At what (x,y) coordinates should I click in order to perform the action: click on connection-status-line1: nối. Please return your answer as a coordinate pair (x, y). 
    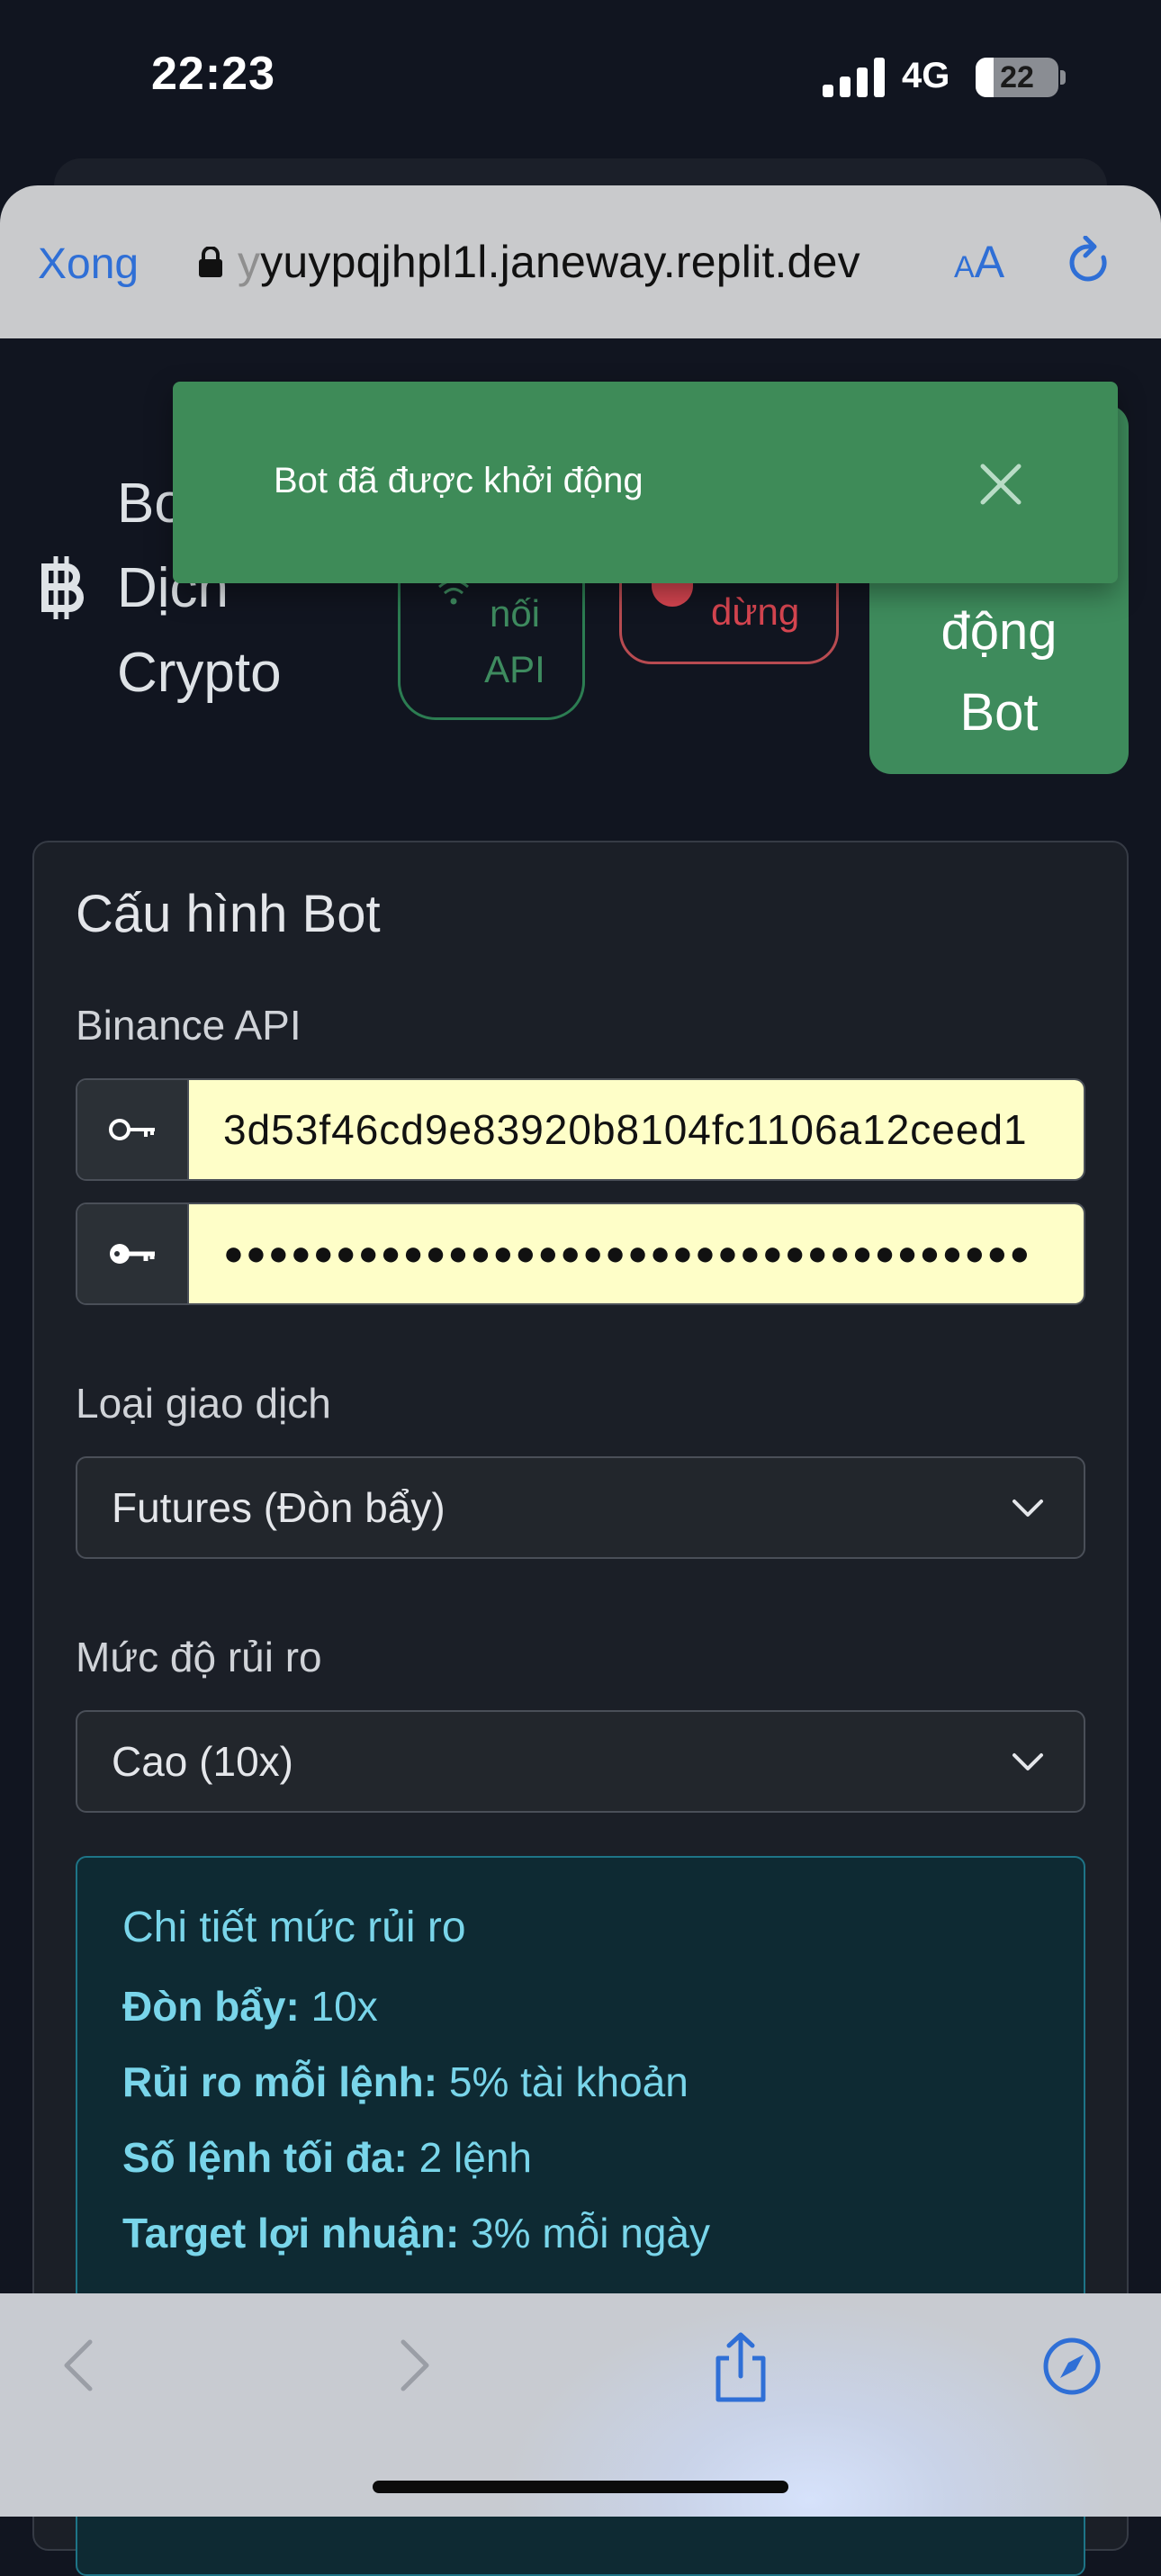
    Looking at the image, I should click on (515, 613).